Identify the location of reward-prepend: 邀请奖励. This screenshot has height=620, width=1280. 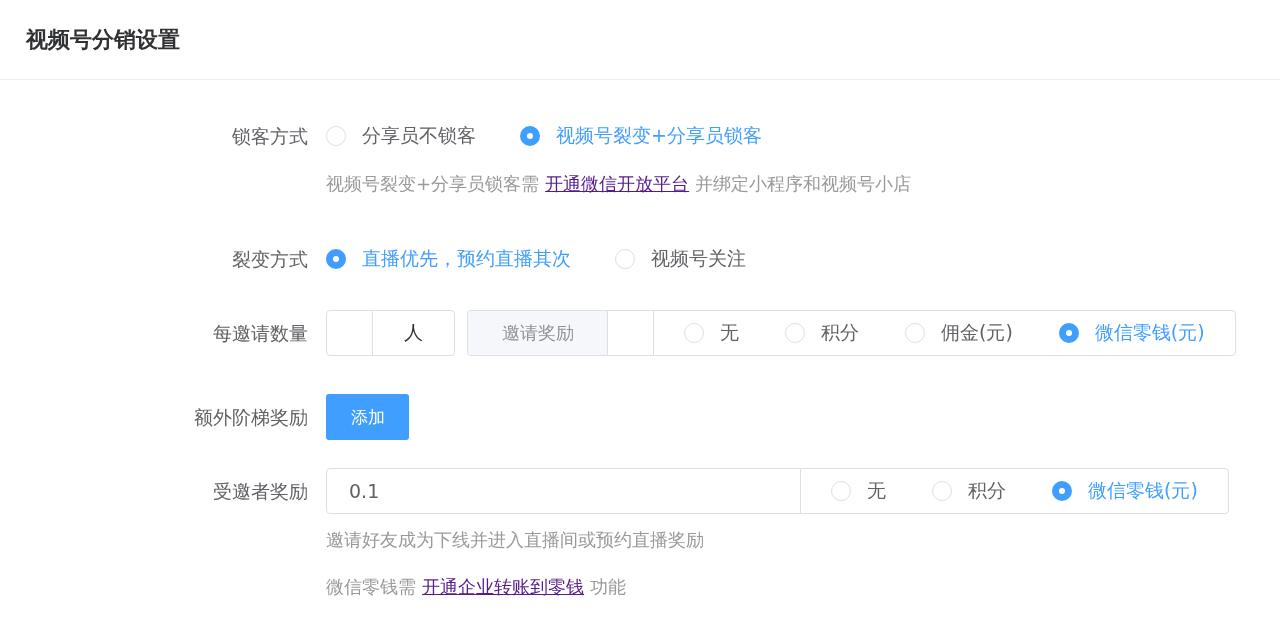
(538, 333).